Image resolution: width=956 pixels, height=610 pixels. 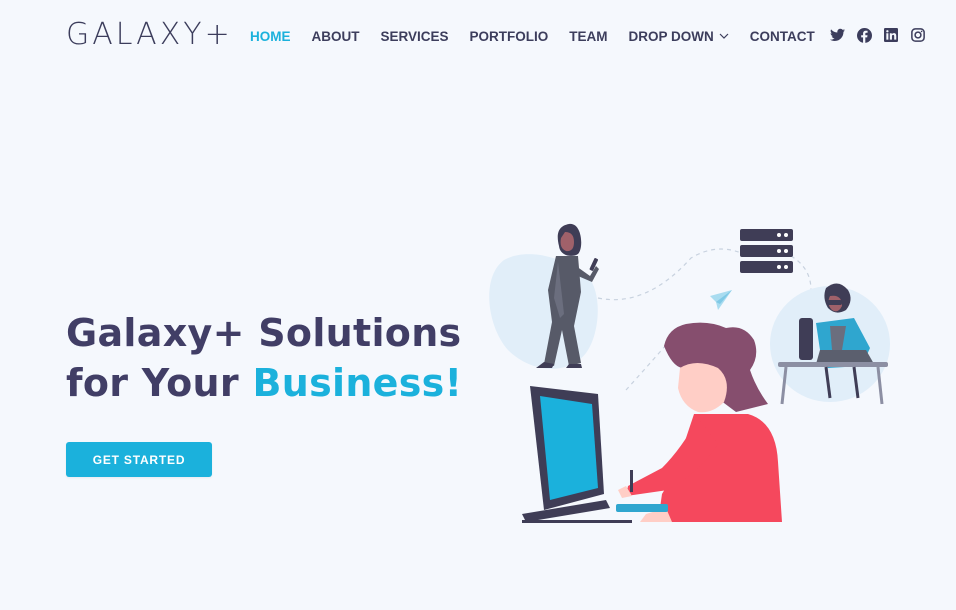 I want to click on get-started-button: GET STARTED, so click(x=139, y=459).